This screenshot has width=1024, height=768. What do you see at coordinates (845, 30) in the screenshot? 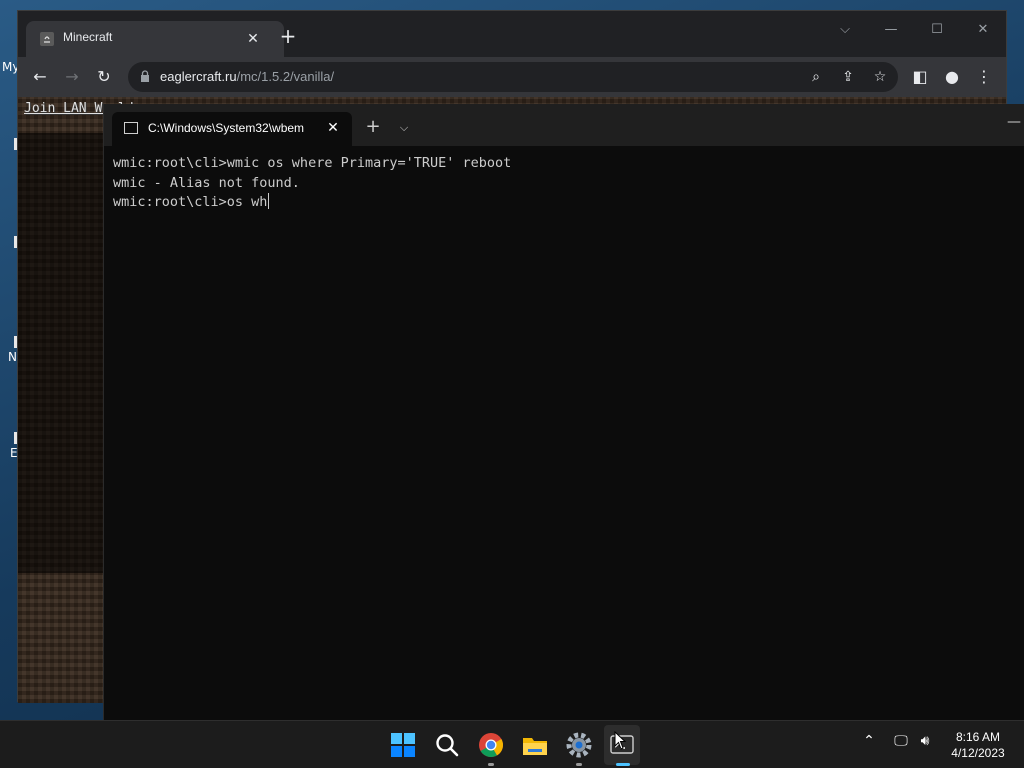
I see `tab-search-icon: ⌵` at bounding box center [845, 30].